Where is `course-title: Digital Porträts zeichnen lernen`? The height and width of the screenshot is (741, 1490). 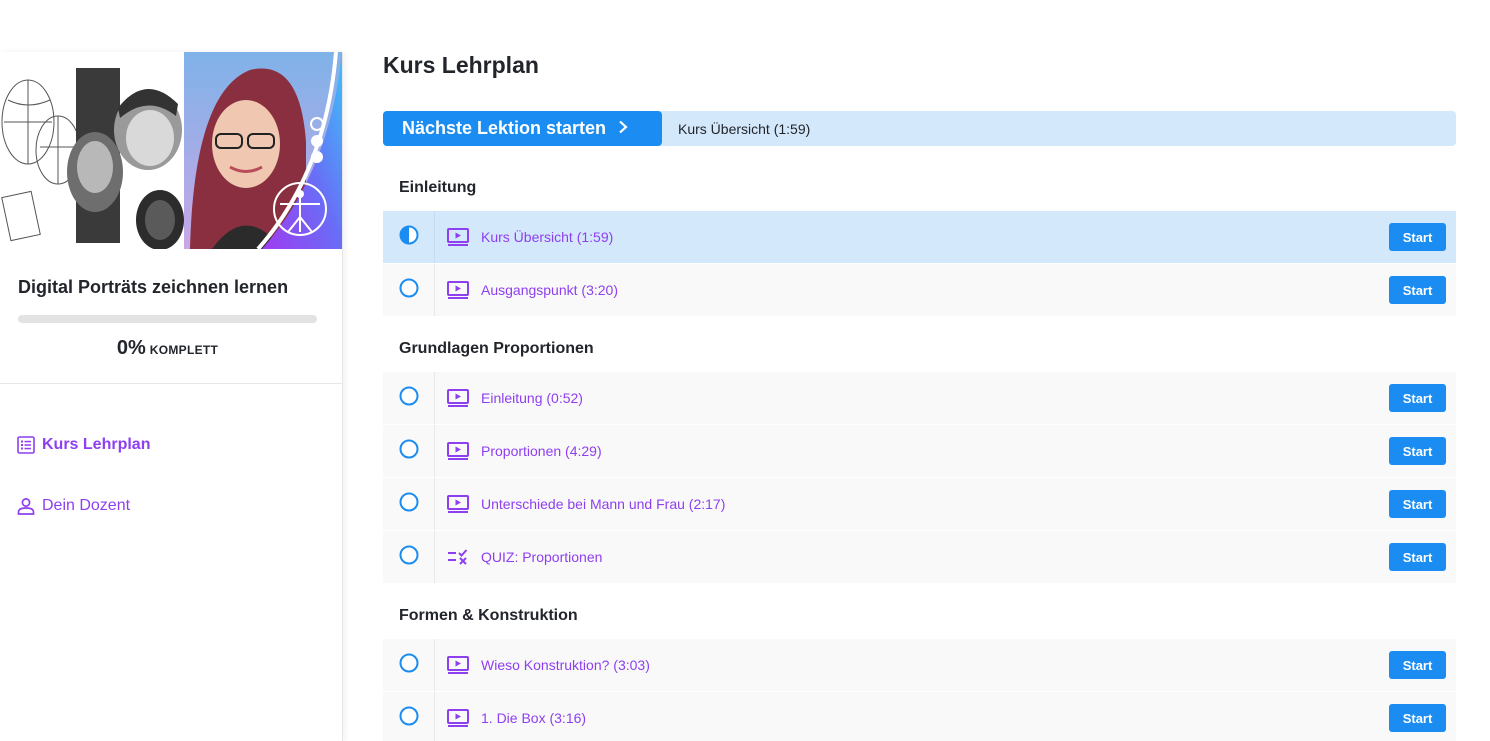
course-title: Digital Porträts zeichnen lernen is located at coordinates (153, 287).